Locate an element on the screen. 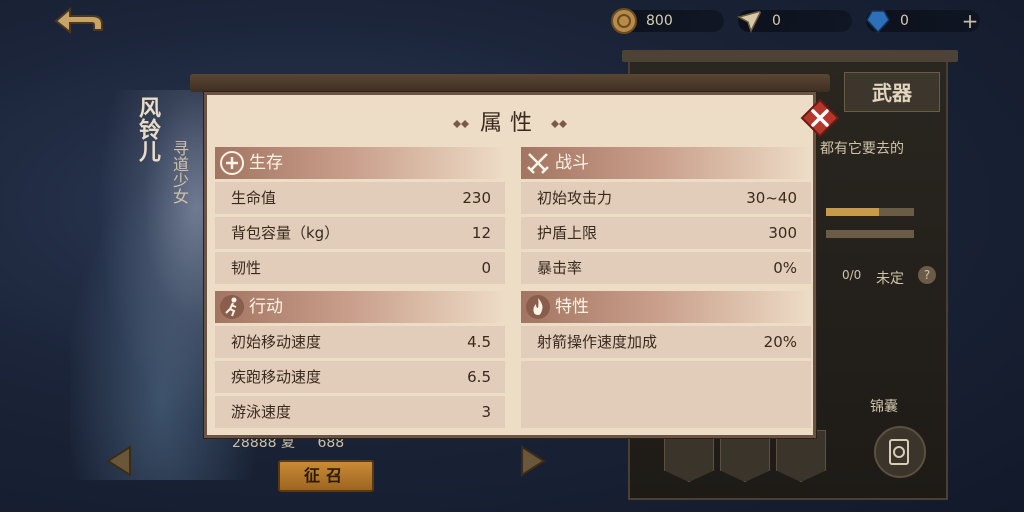 This screenshot has width=1024, height=512. section-header: 战斗 is located at coordinates (666, 163).